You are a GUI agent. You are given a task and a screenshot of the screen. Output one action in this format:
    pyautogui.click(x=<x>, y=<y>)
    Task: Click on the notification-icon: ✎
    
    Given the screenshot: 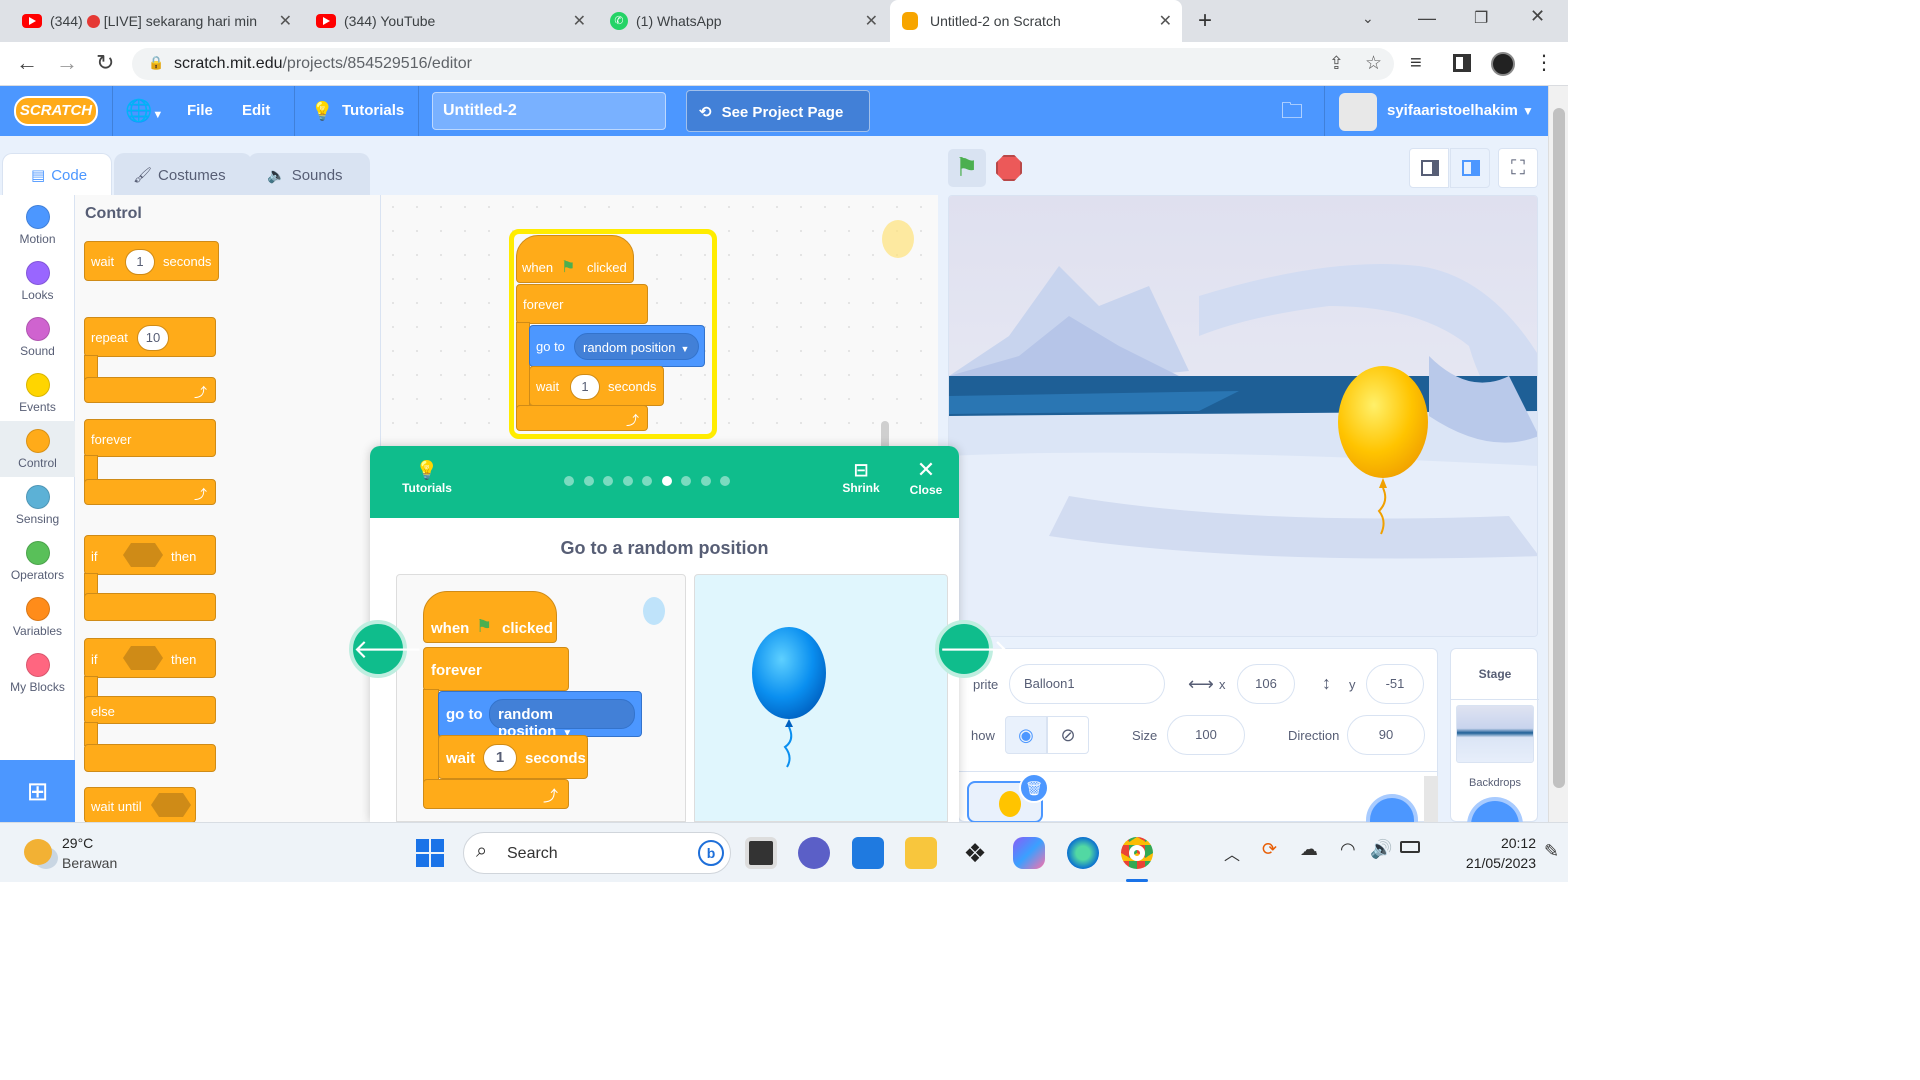 What is the action you would take?
    pyautogui.click(x=1551, y=851)
    